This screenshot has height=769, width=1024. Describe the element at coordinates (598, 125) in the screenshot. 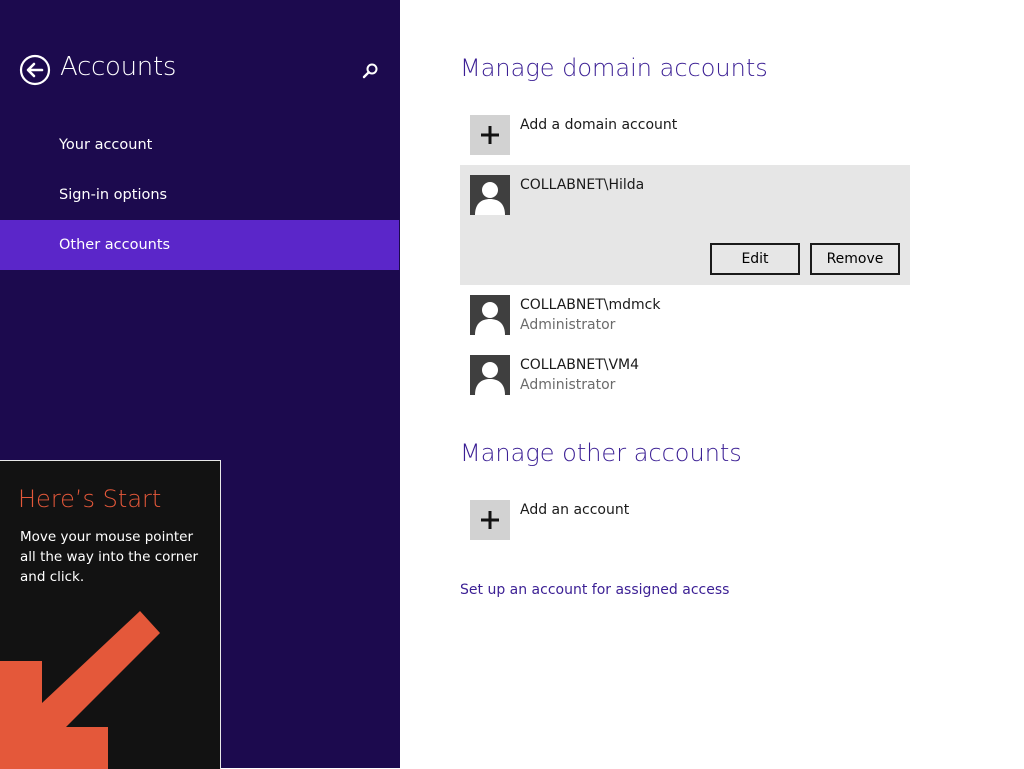

I see `add-domain-account-label: Add a domain account` at that location.